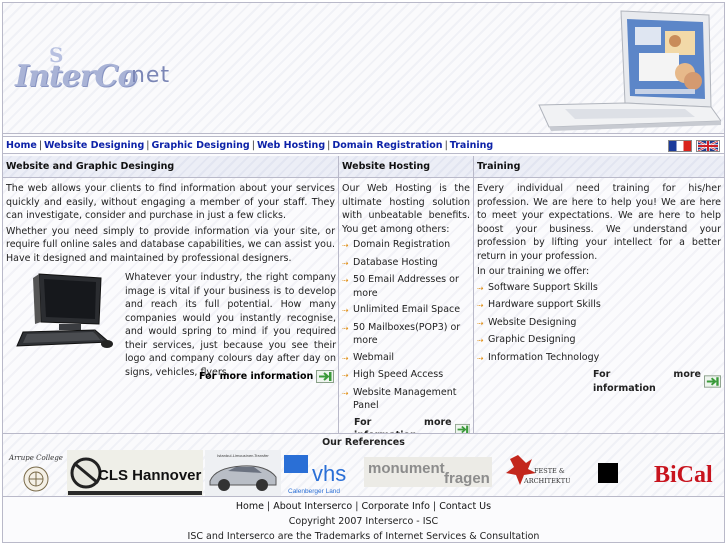 The image size is (727, 545). Describe the element at coordinates (395, 262) in the screenshot. I see `hosting-item-label: Database Hosting` at that location.